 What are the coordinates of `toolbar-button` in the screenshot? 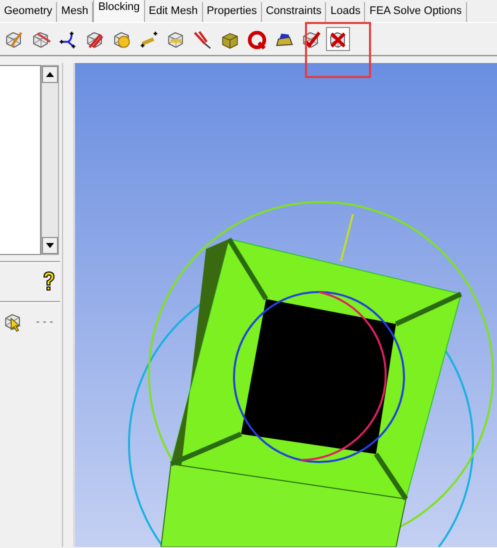 It's located at (338, 39).